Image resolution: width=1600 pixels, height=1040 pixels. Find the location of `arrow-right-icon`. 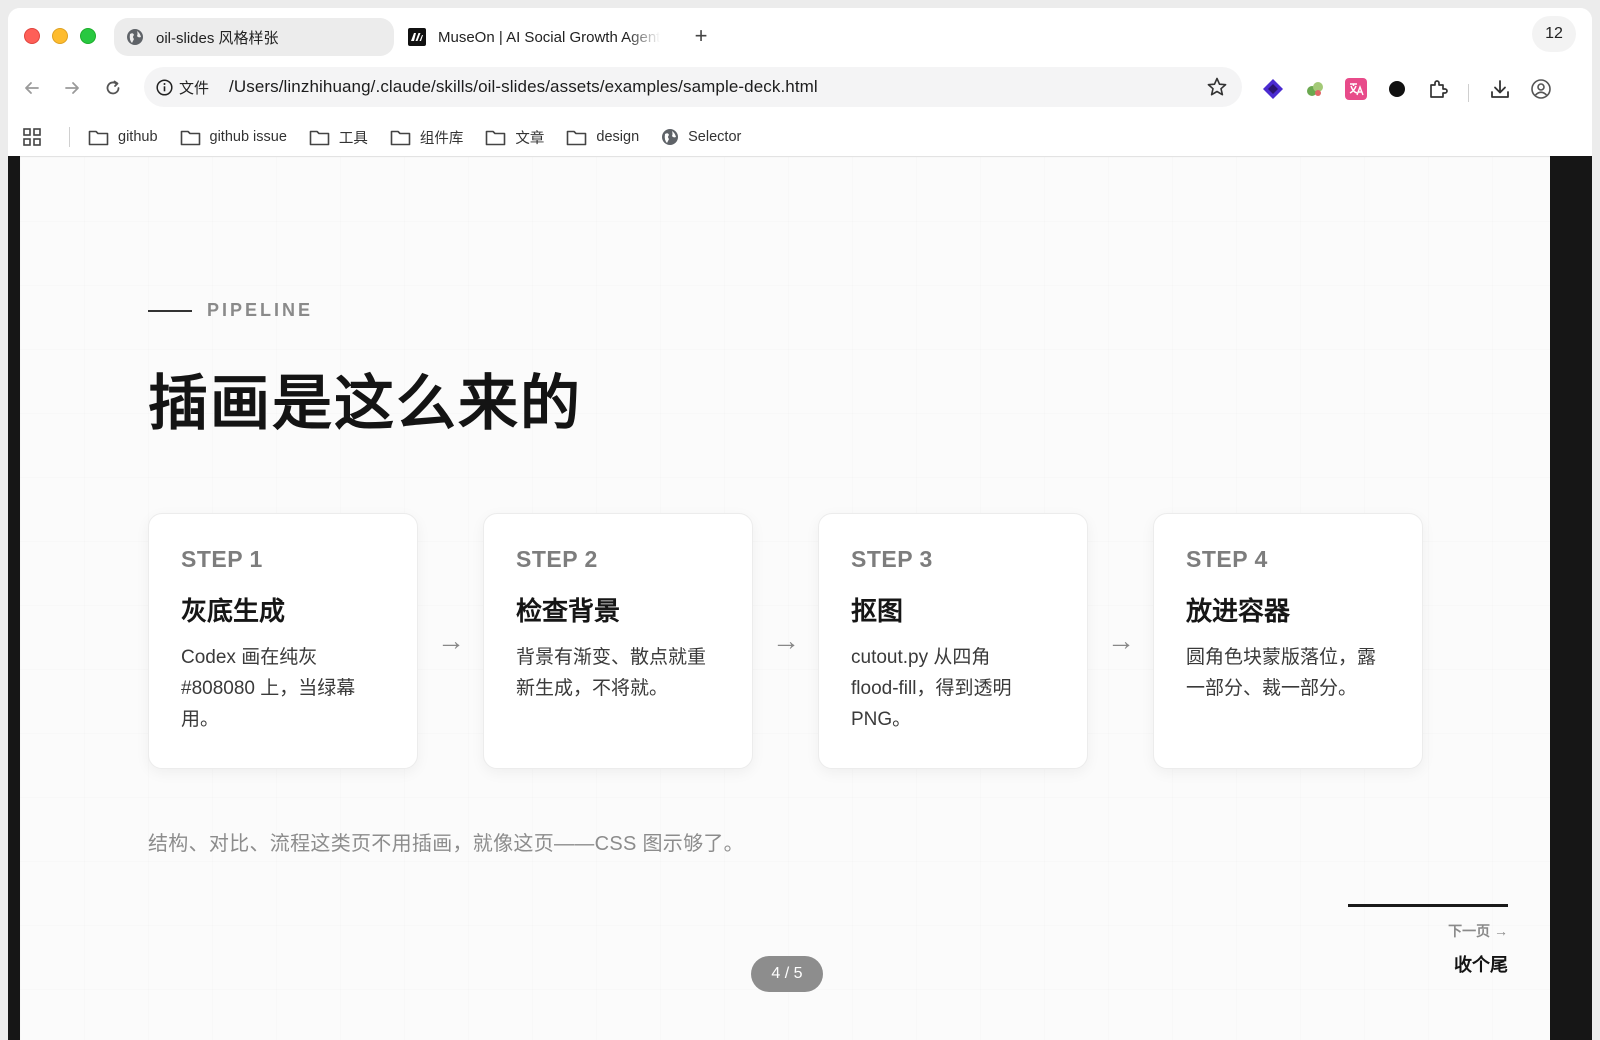

arrow-right-icon is located at coordinates (72, 88).